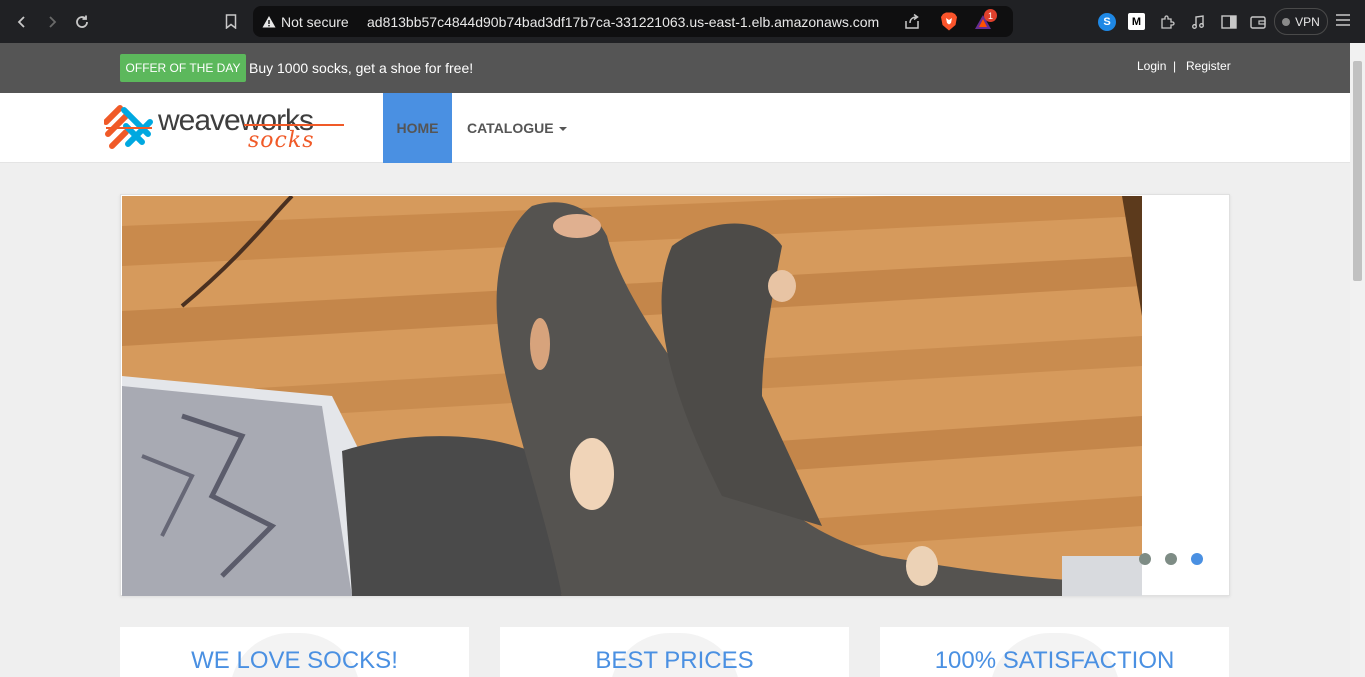 The image size is (1365, 677). Describe the element at coordinates (128, 127) in the screenshot. I see `weaveworks-logo-icon` at that location.